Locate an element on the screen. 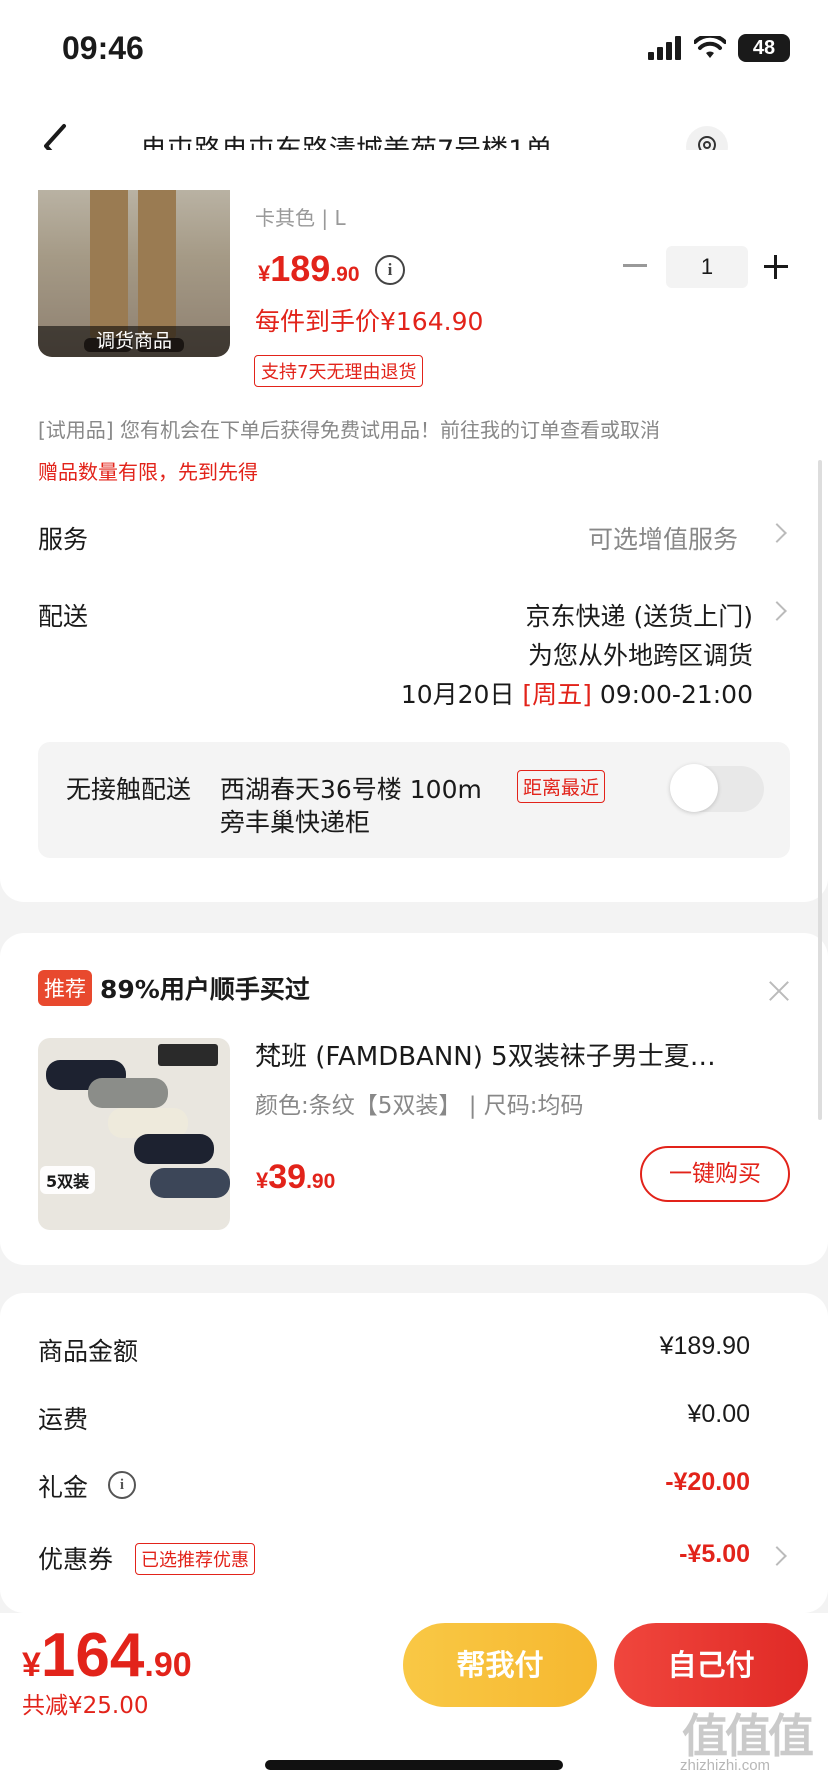 This screenshot has height=1792, width=828. socks-image is located at coordinates (134, 1134).